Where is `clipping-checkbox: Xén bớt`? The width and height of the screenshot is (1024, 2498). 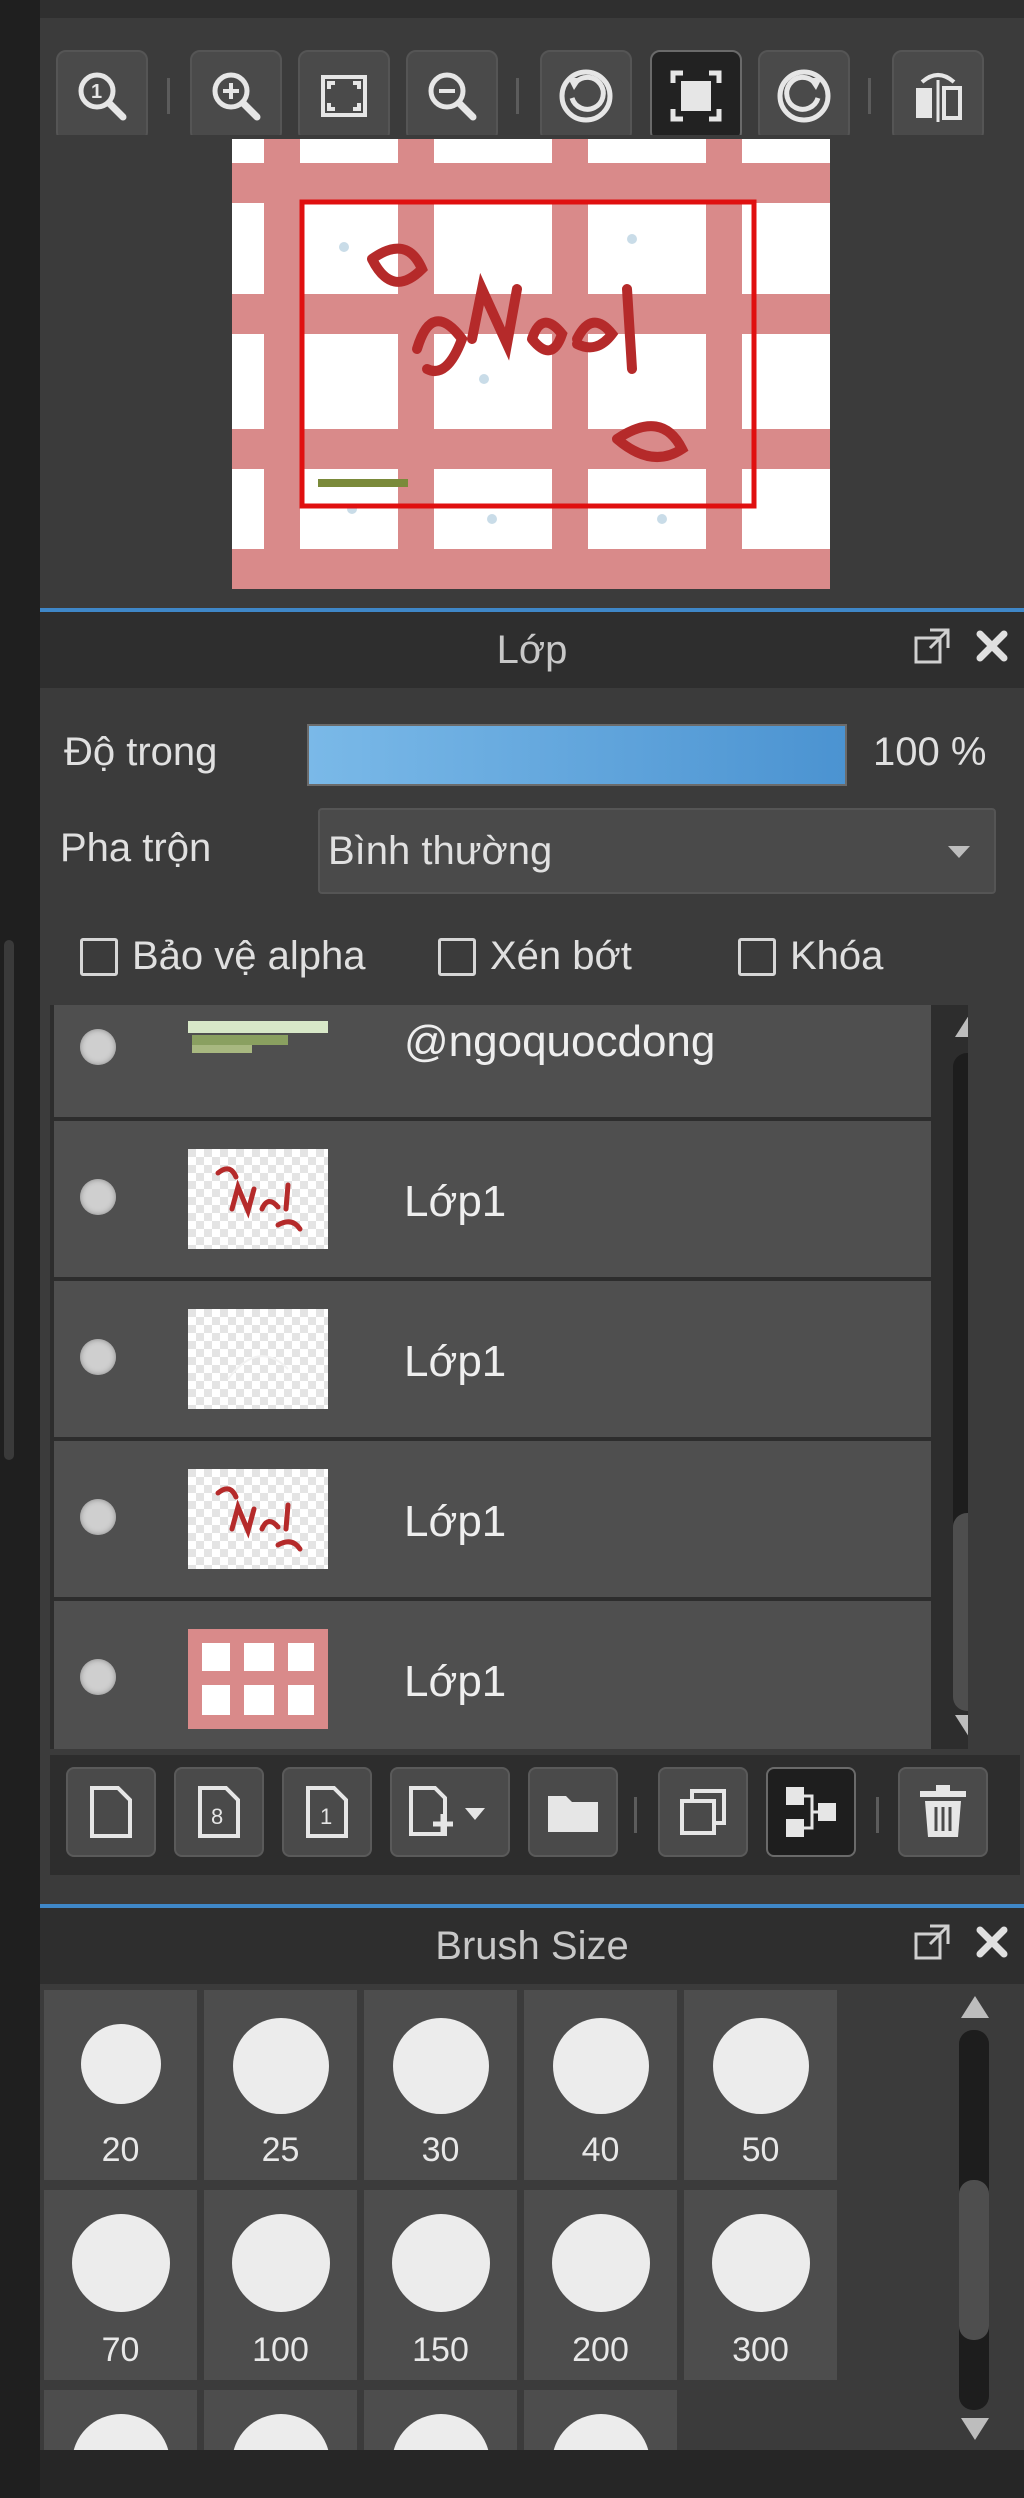
clipping-checkbox: Xén bớt is located at coordinates (535, 956).